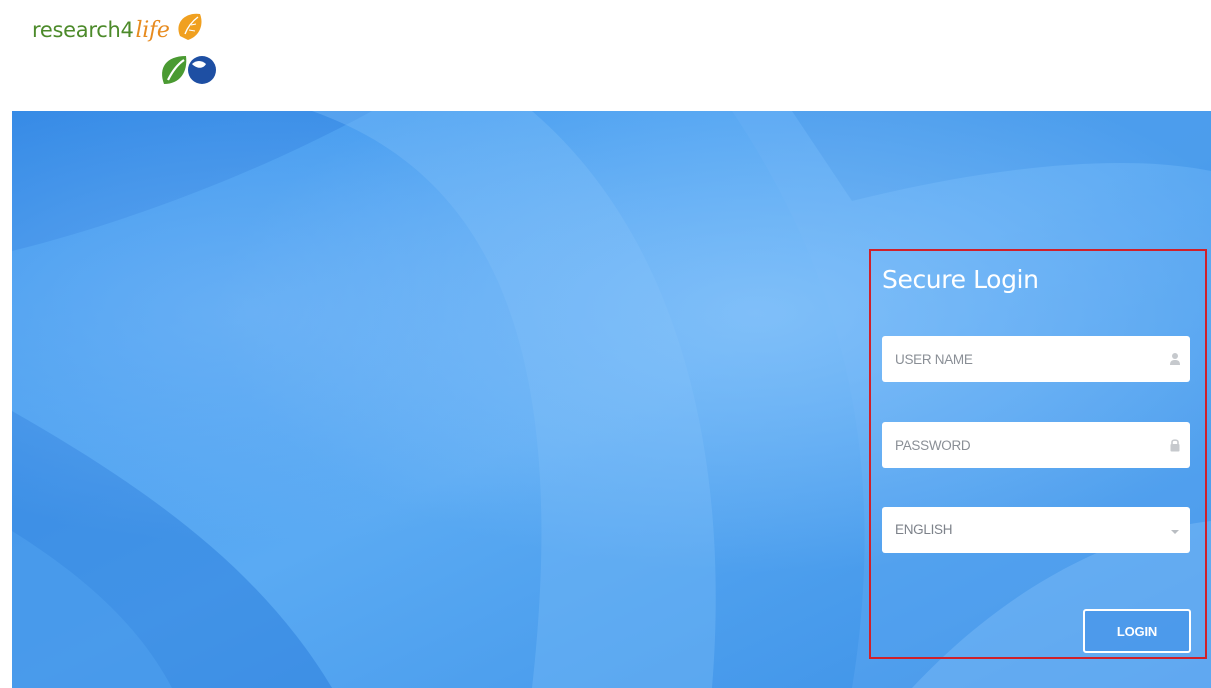 This screenshot has height=688, width=1211. What do you see at coordinates (1036, 530) in the screenshot?
I see `language-select: ENGLISH` at bounding box center [1036, 530].